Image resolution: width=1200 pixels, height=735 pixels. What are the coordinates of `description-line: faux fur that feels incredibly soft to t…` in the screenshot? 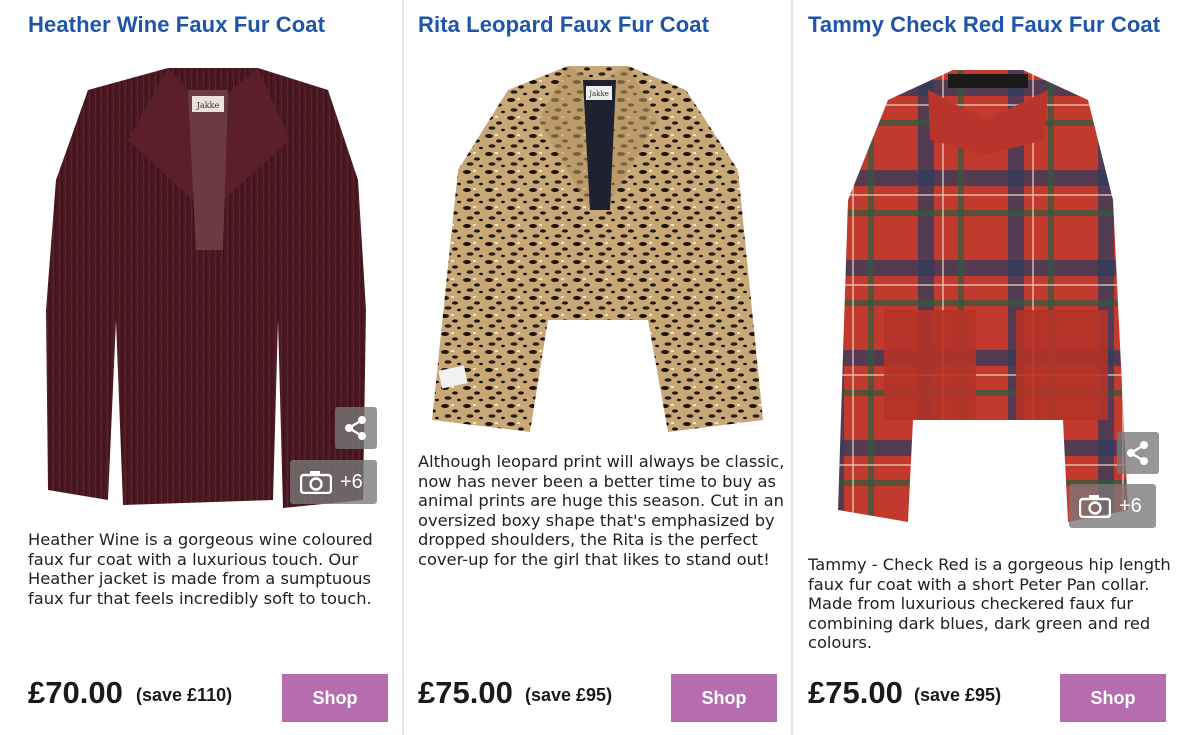 It's located at (200, 598).